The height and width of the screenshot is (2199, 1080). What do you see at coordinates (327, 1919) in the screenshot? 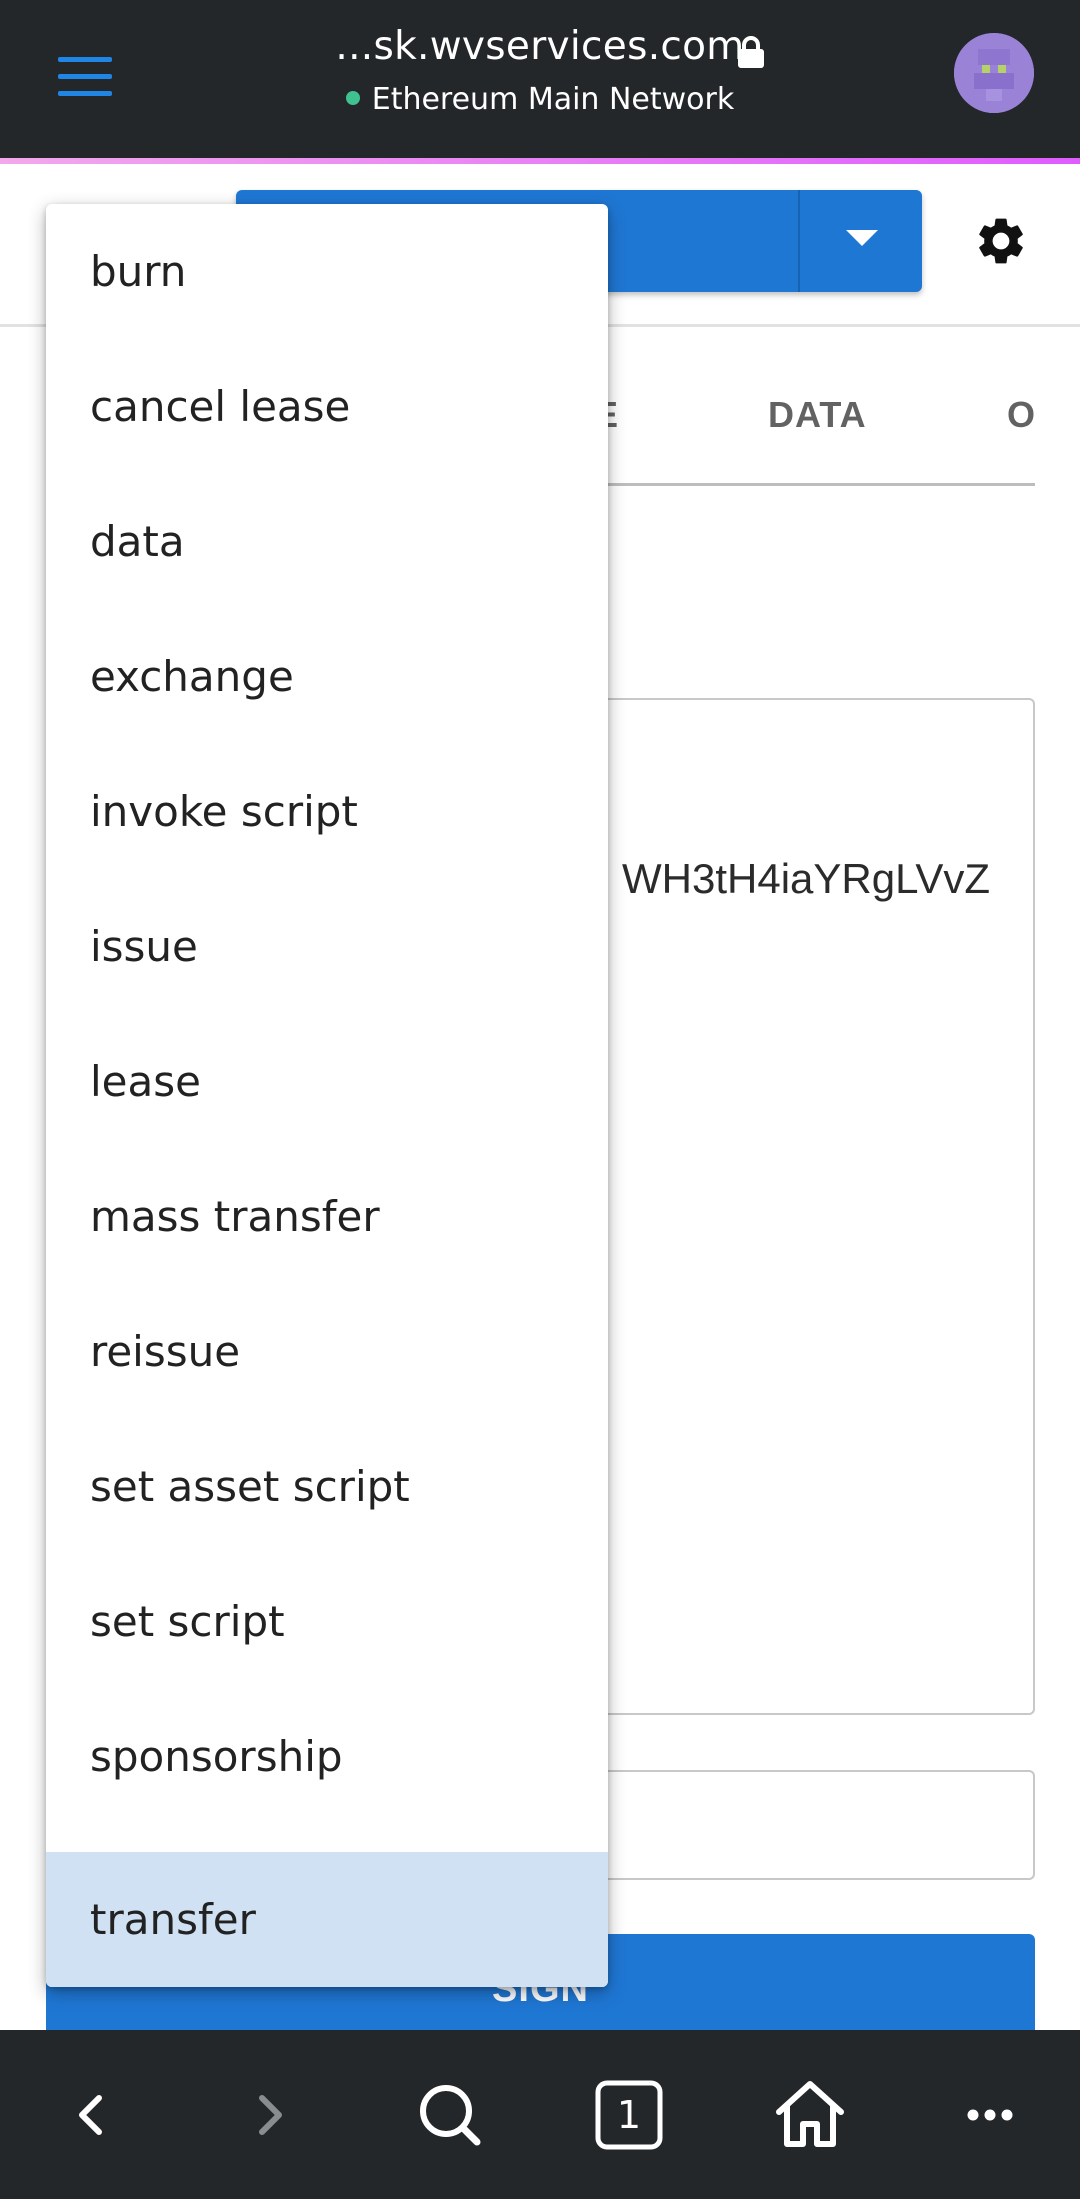
I see `menu-item-transfer: transfer` at bounding box center [327, 1919].